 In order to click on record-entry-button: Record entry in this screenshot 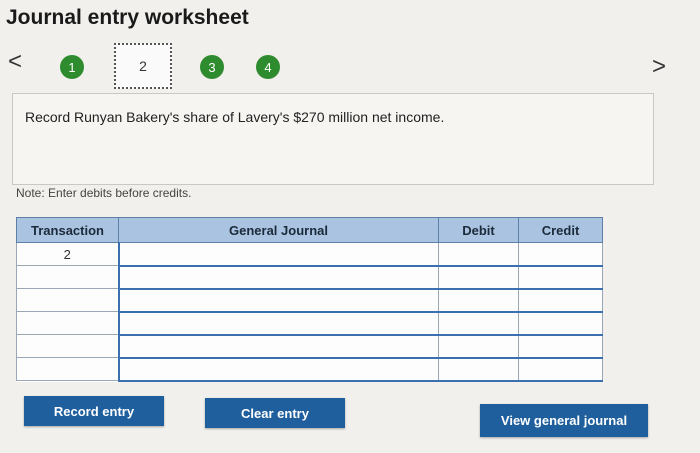, I will do `click(94, 411)`.